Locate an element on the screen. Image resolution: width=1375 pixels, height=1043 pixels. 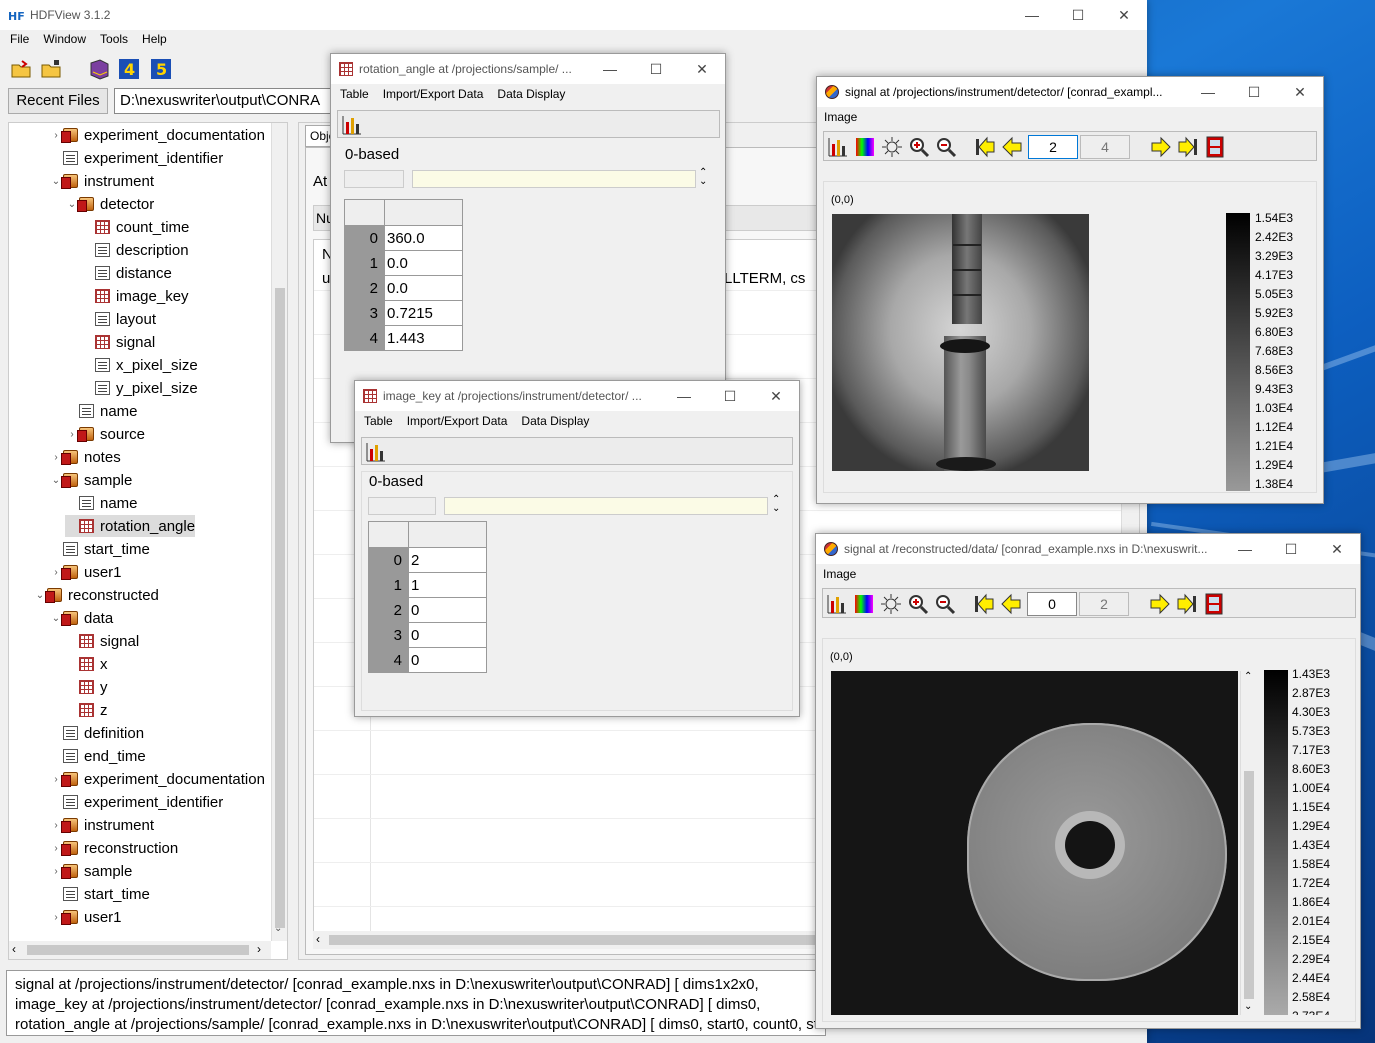
tree-node: › reconstruction is located at coordinates (113, 848).